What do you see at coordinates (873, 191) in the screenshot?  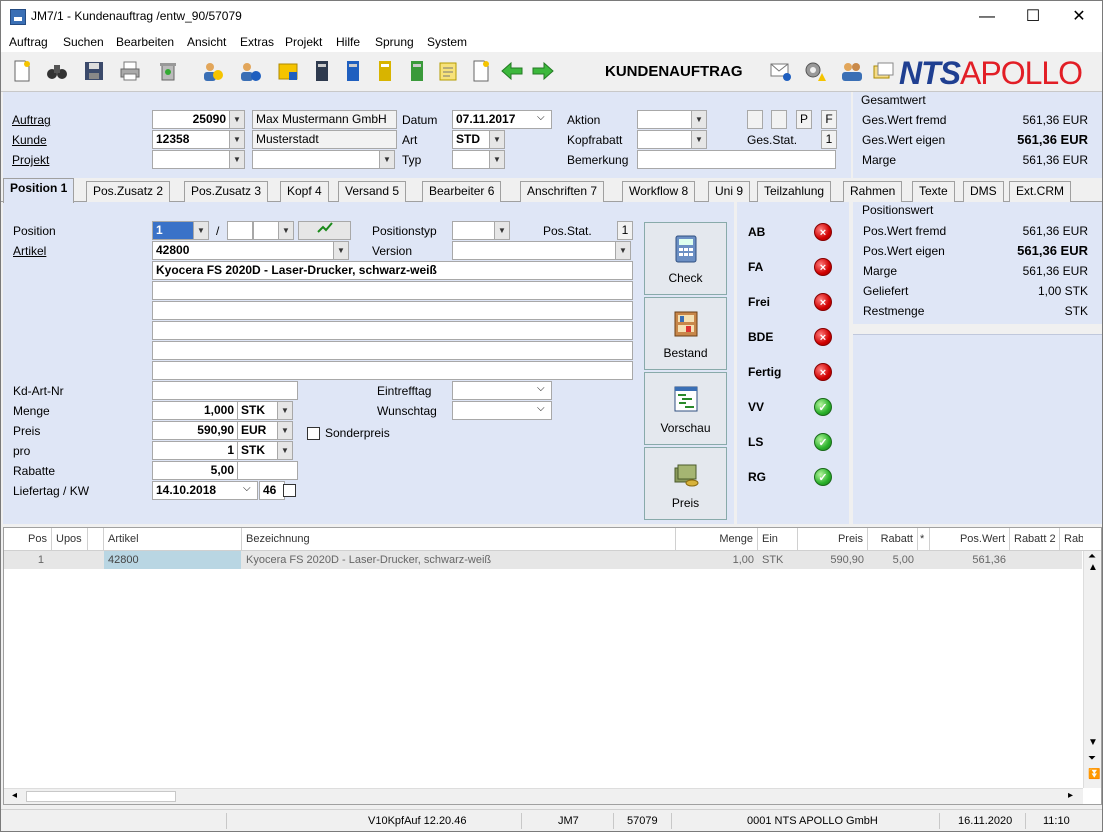 I see `tab-rahmen: Rahmen` at bounding box center [873, 191].